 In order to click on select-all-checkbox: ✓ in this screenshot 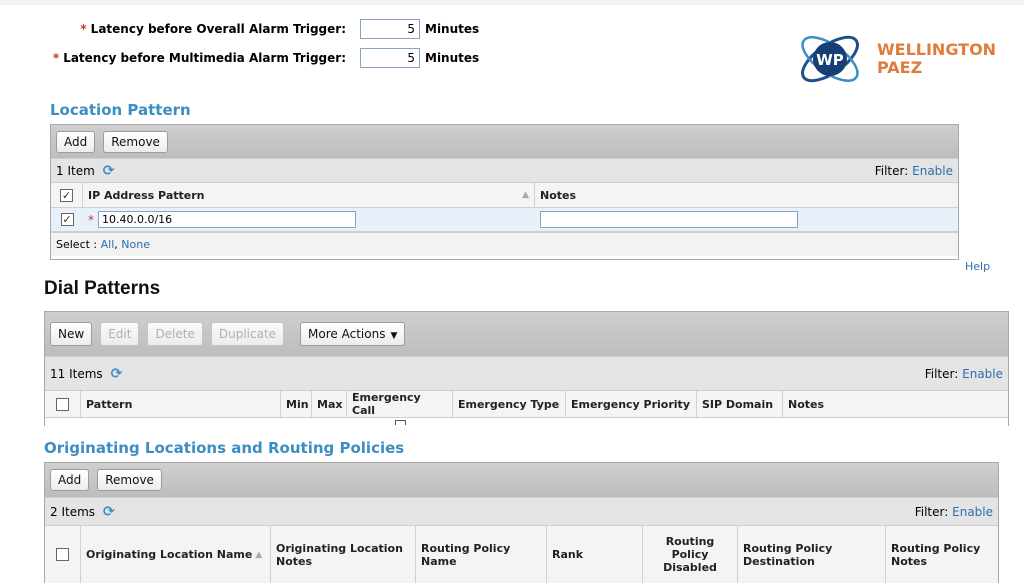, I will do `click(66, 195)`.